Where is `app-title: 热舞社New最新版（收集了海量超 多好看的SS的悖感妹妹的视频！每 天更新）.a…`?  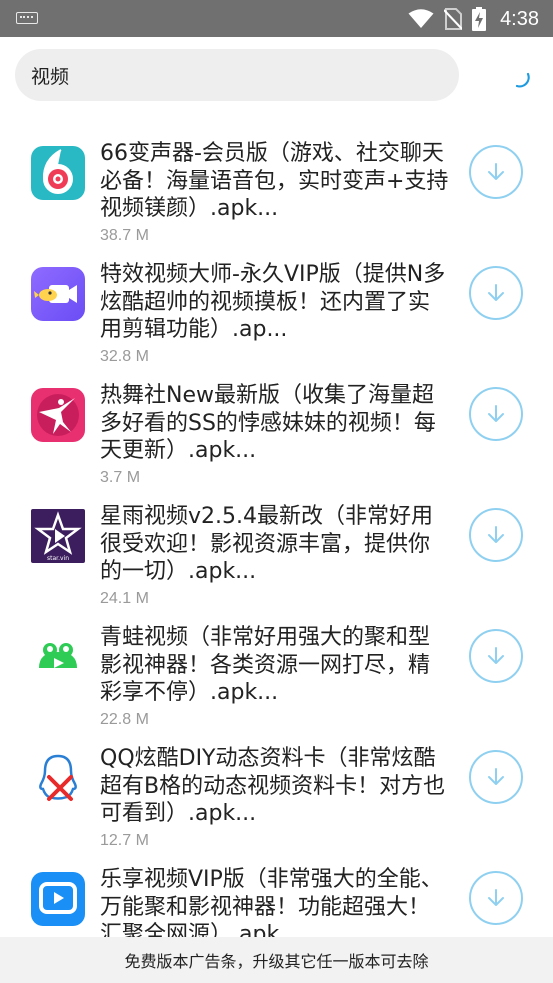 app-title: 热舞社New最新版（收集了海量超 多好看的SS的悖感妹妹的视频！每 天更新）.a… is located at coordinates (268, 423).